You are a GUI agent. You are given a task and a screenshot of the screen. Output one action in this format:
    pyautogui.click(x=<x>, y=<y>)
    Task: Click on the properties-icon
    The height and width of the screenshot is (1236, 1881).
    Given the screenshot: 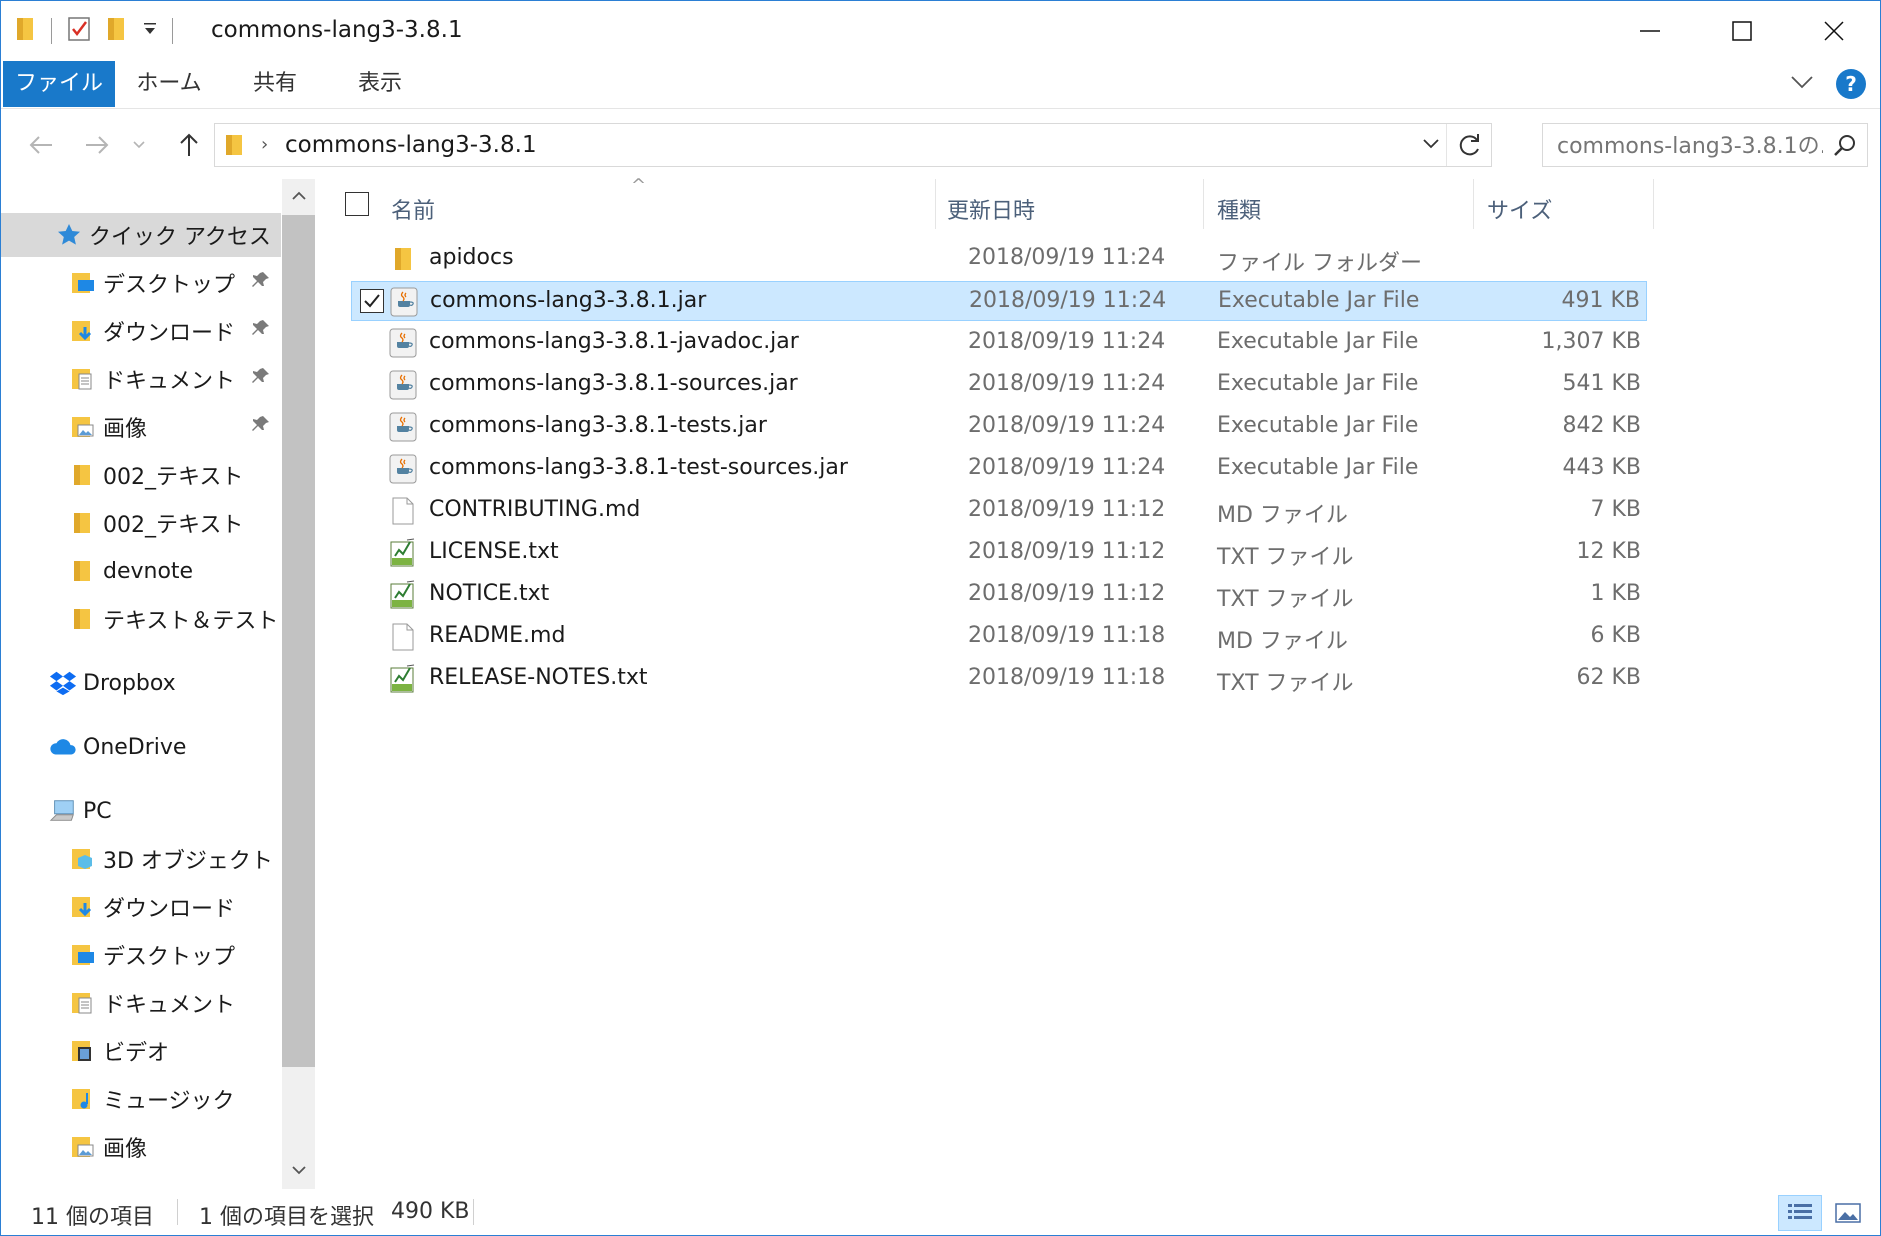 What is the action you would take?
    pyautogui.click(x=79, y=31)
    